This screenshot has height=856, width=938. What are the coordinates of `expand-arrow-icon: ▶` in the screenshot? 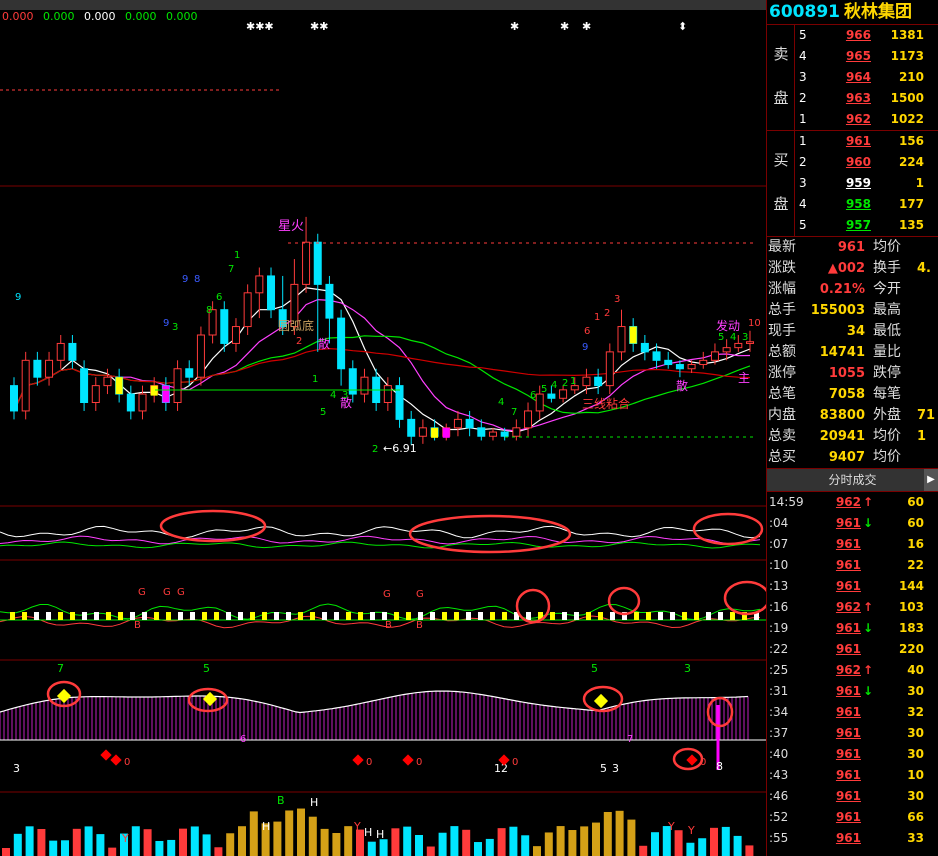 It's located at (931, 480).